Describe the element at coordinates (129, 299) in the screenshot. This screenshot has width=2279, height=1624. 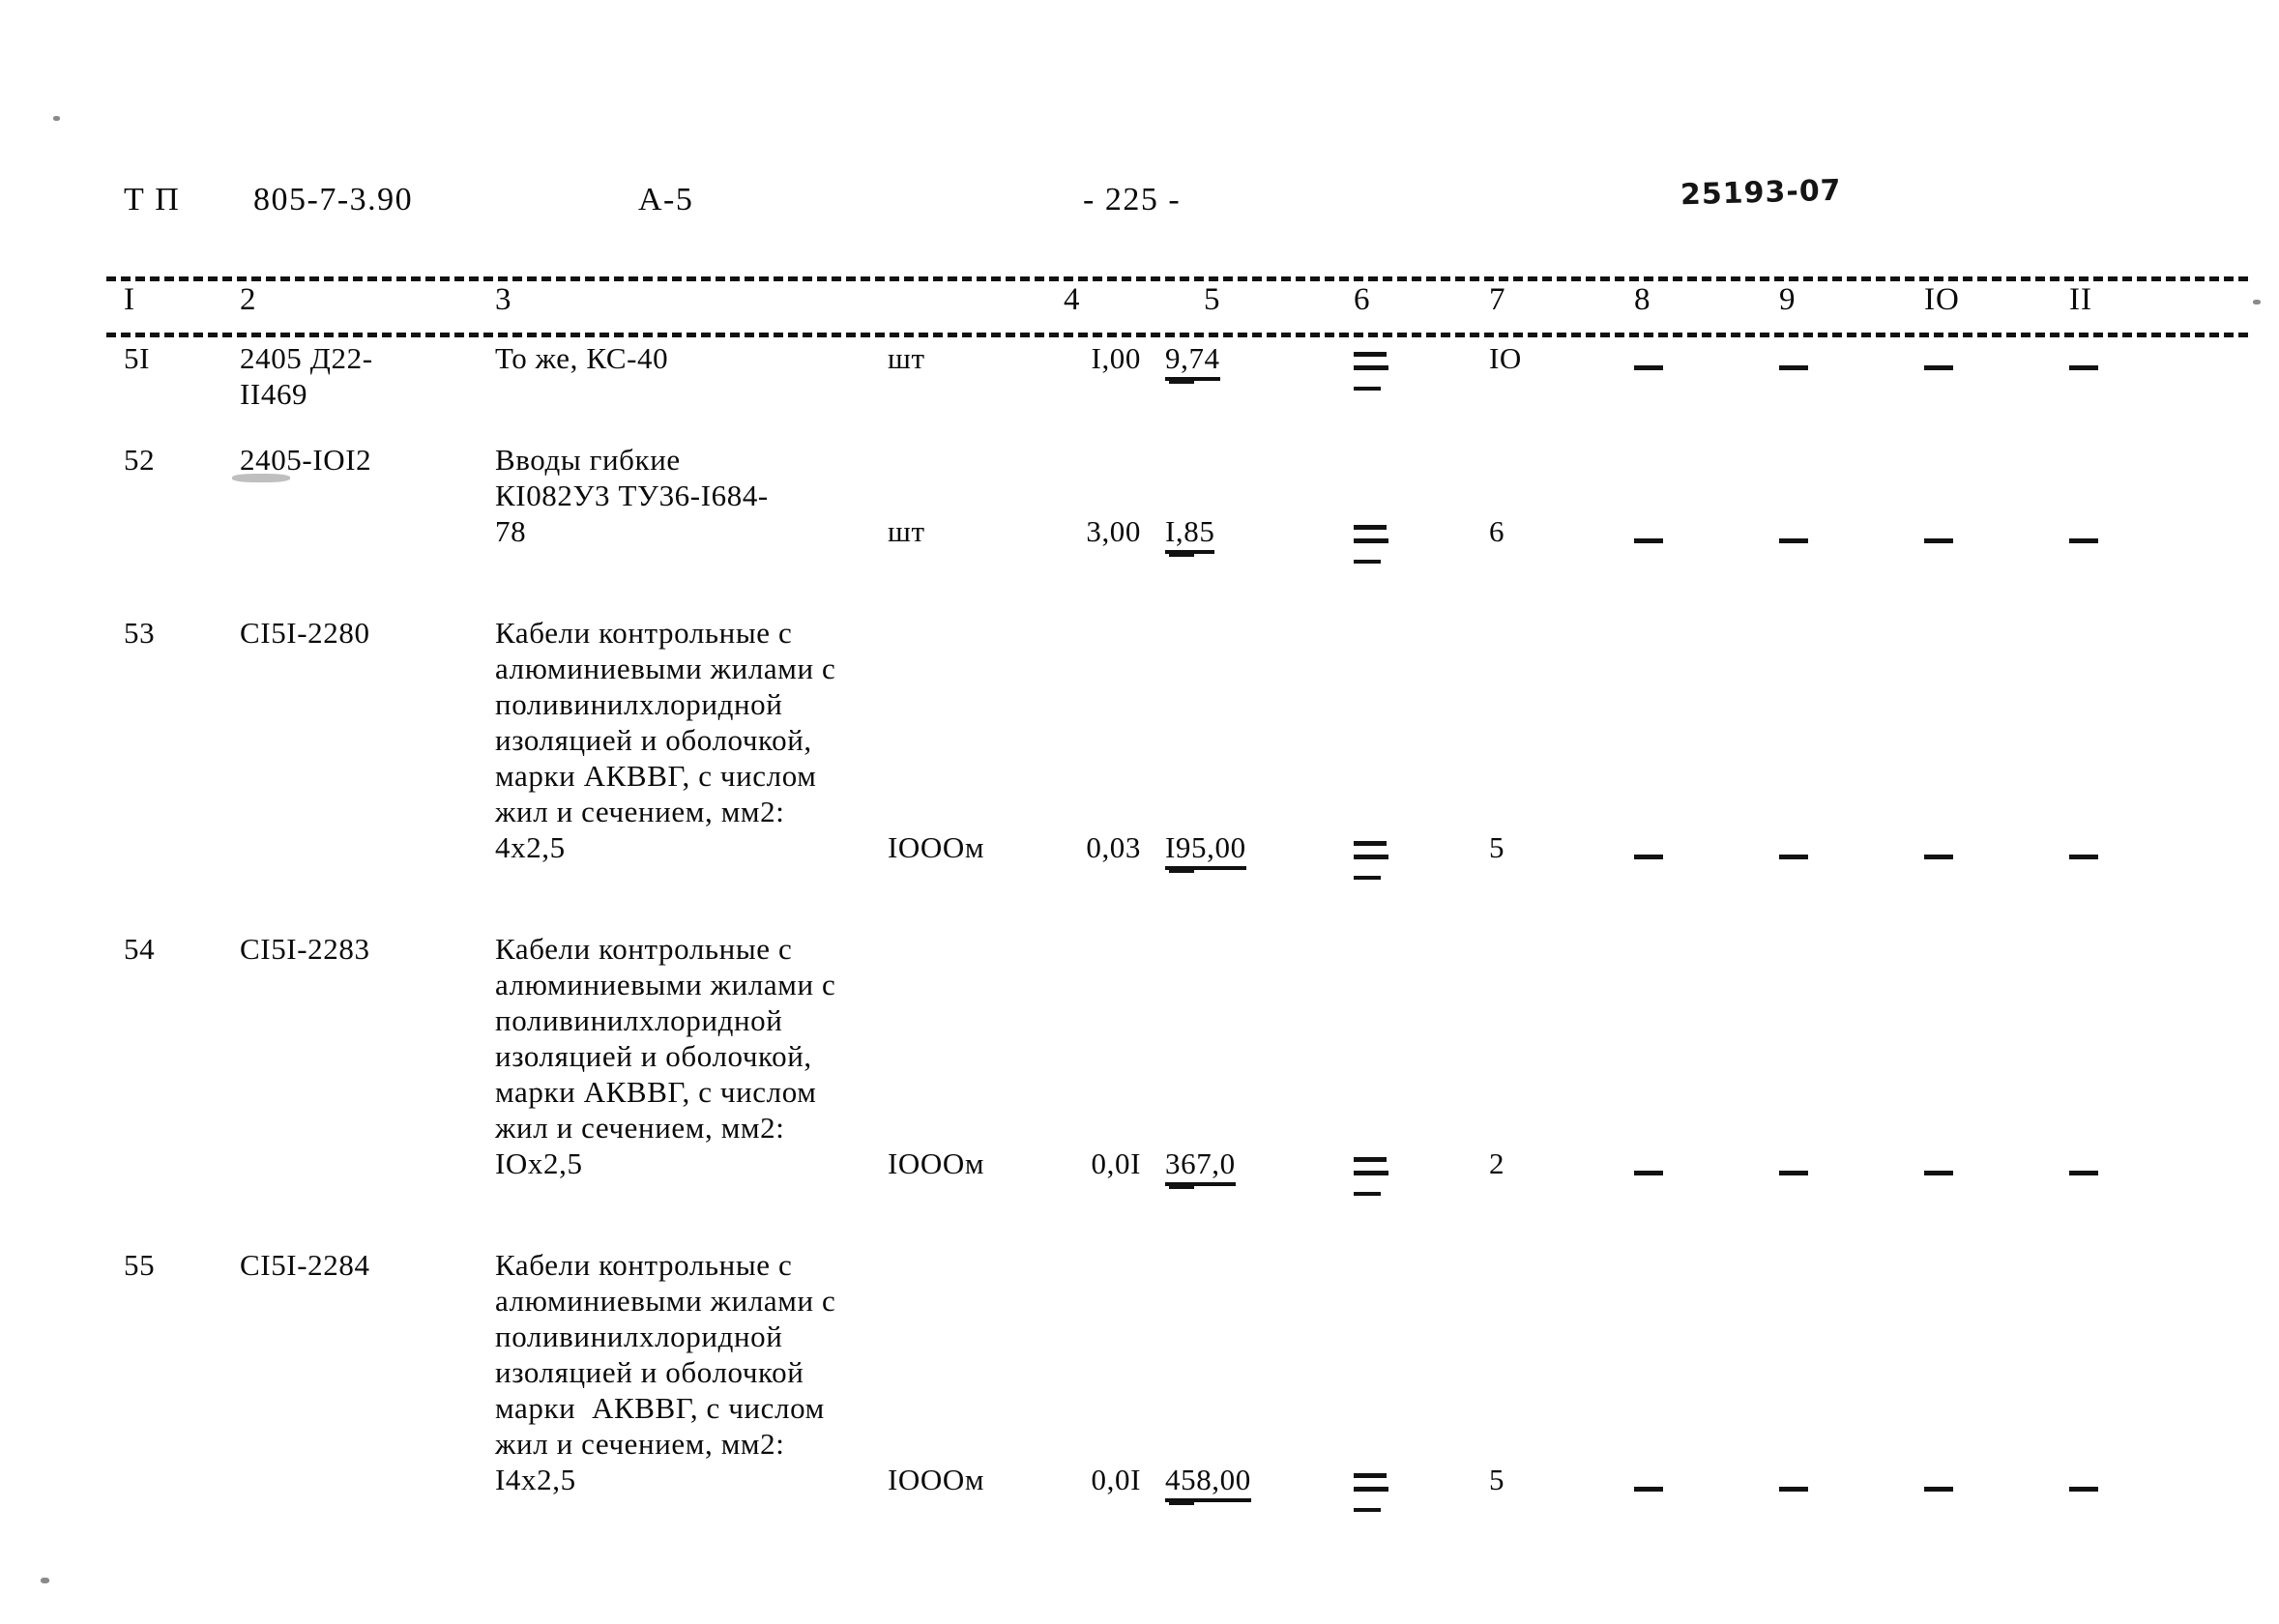
I see `column-number-1: I` at that location.